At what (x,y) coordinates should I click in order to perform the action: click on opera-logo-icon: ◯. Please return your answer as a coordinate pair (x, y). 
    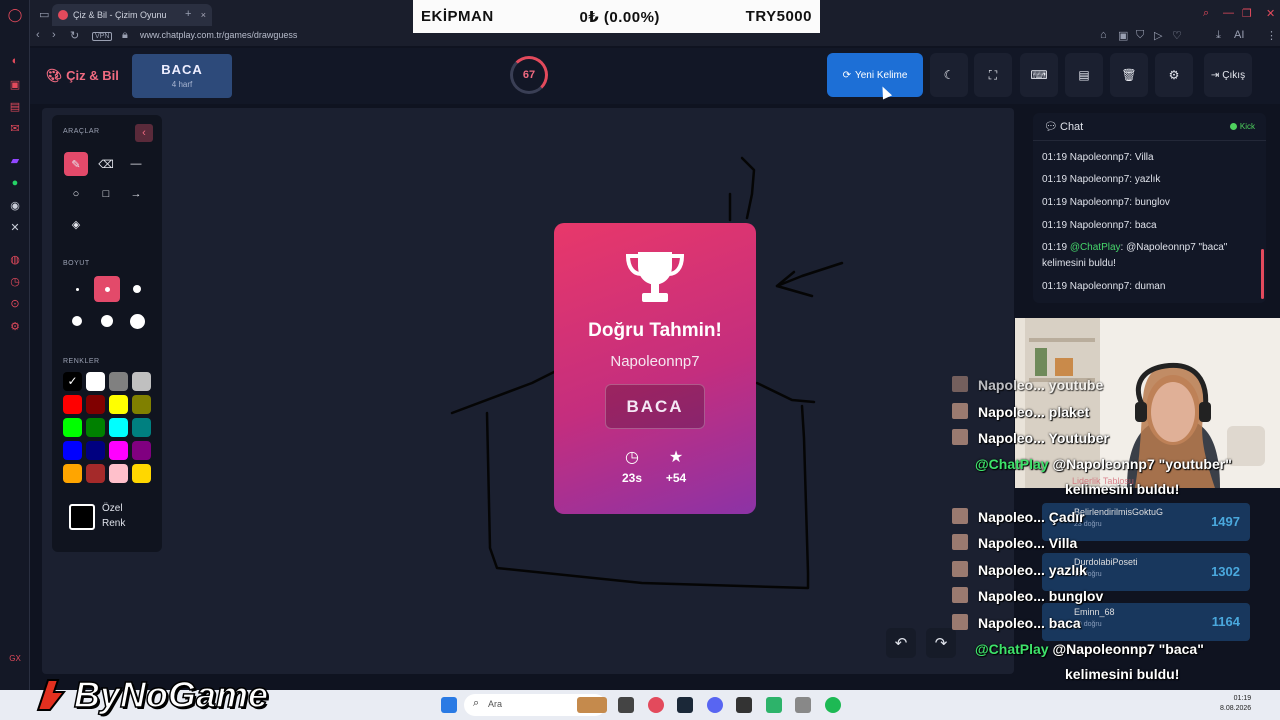
    Looking at the image, I should click on (15, 15).